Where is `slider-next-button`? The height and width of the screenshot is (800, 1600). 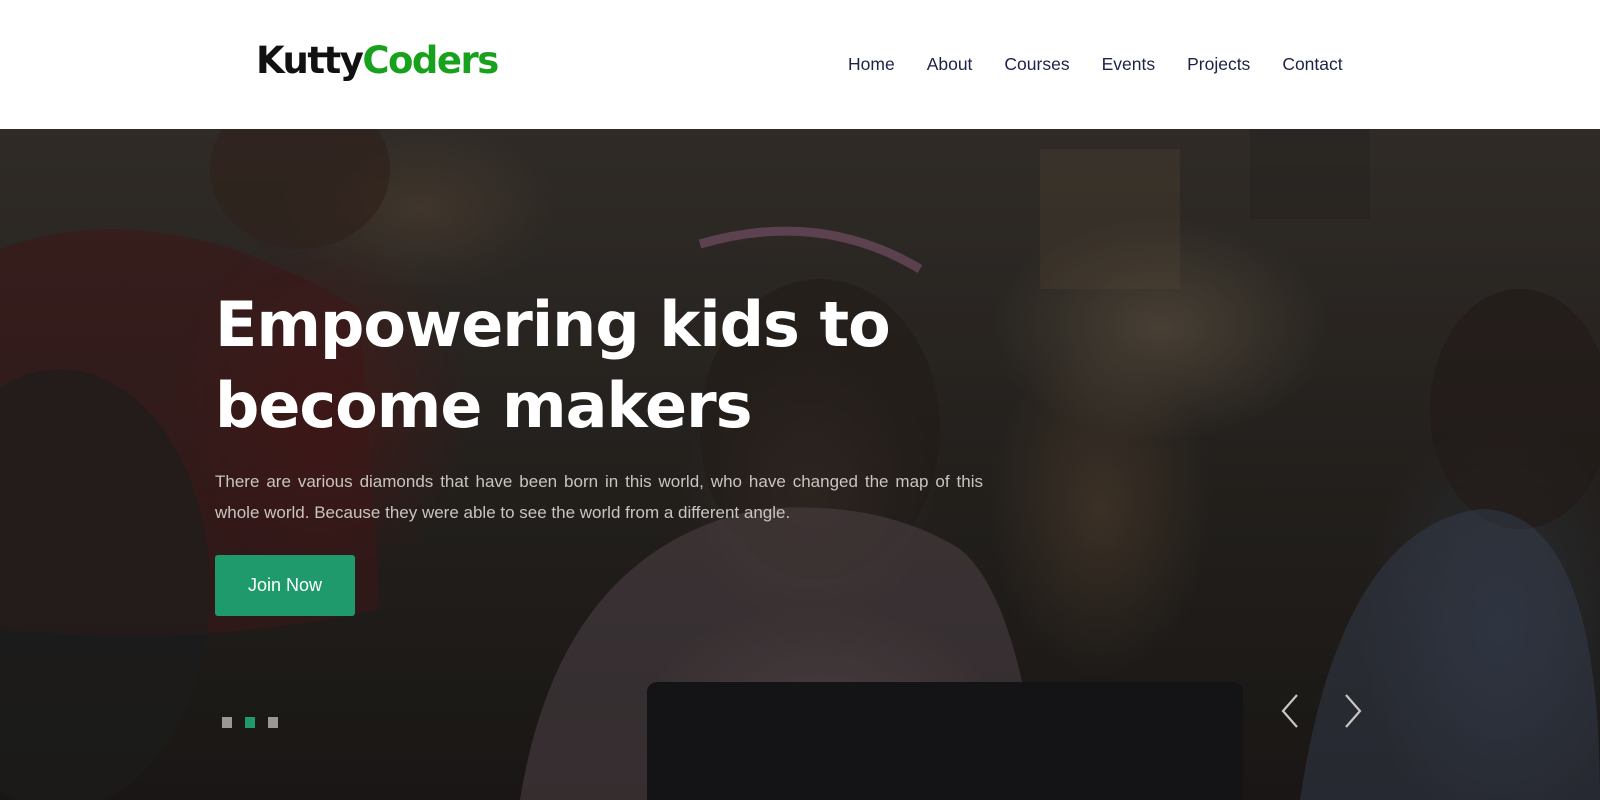
slider-next-button is located at coordinates (1353, 711).